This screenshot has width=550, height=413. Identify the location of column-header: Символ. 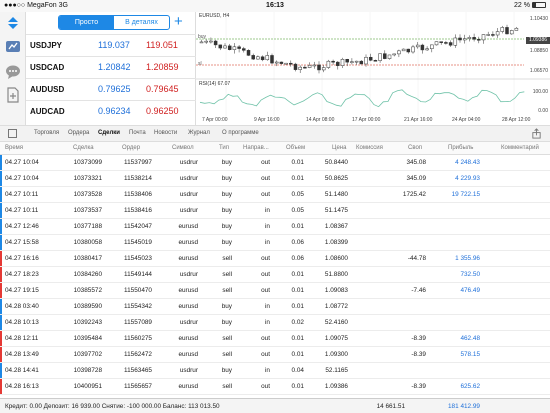
(183, 148).